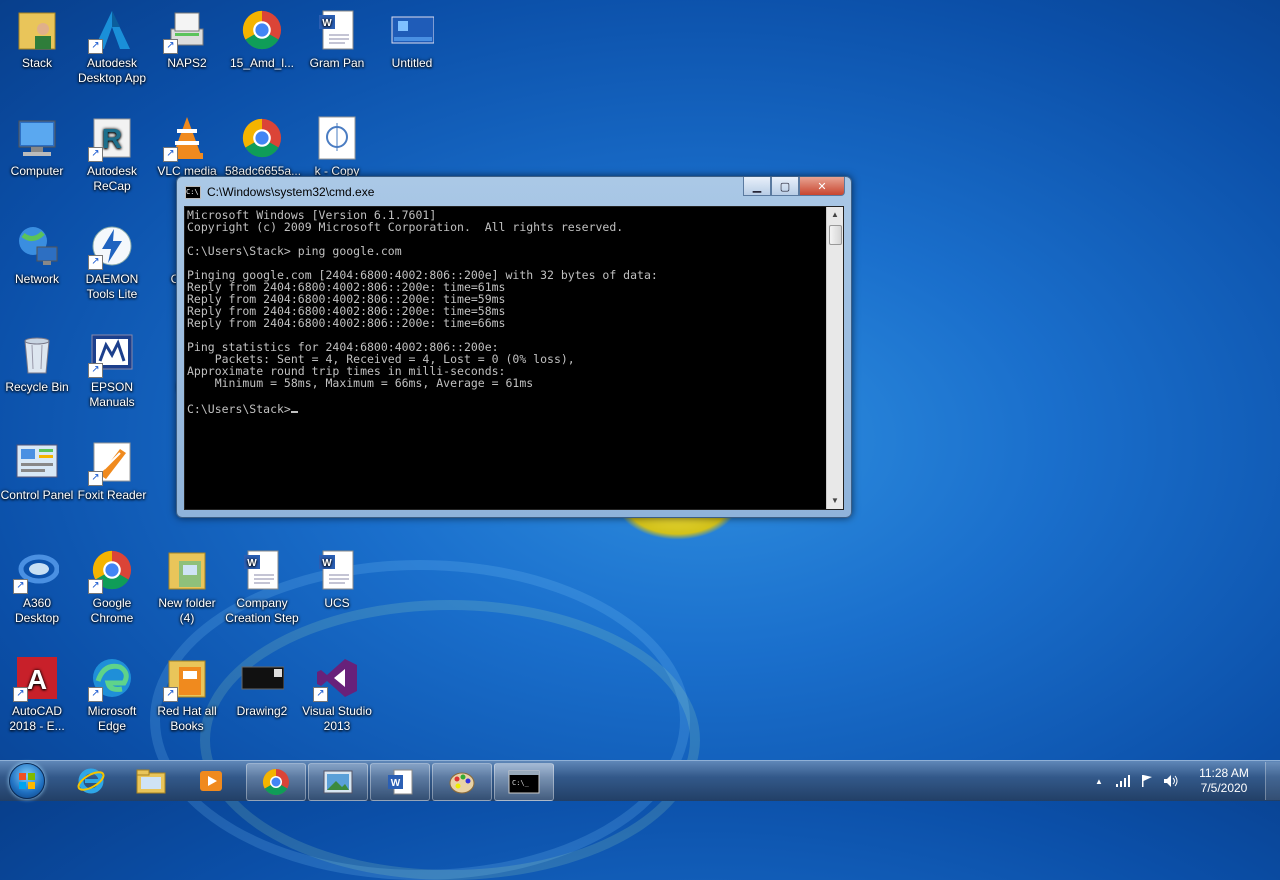 Image resolution: width=1280 pixels, height=880 pixels. I want to click on visual-studio-icon: ↗, so click(337, 678).